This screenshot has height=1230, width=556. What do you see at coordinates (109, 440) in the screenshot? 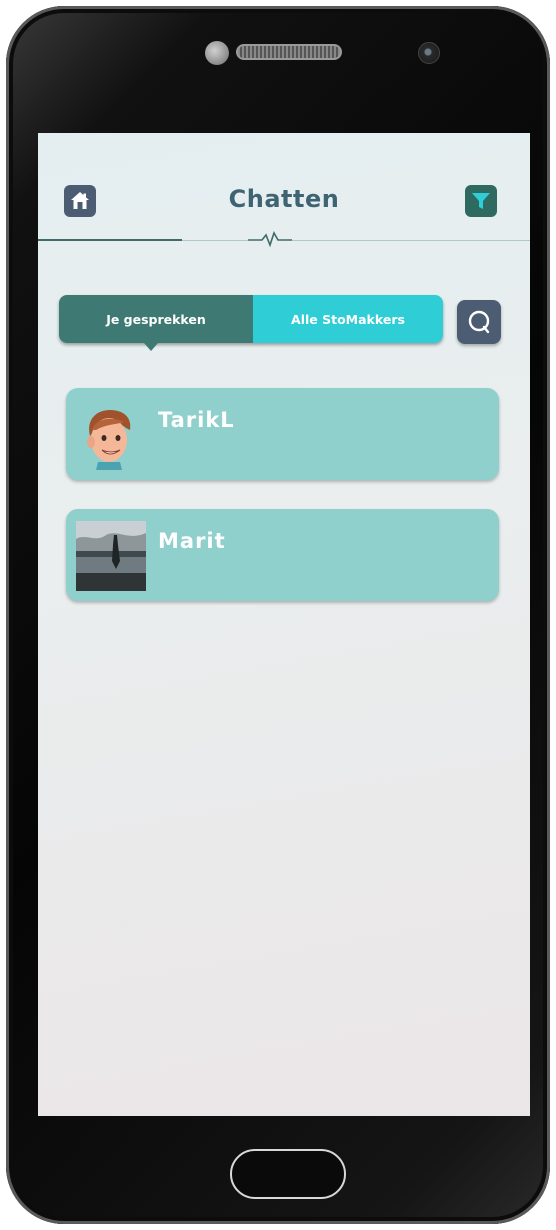
I see `cartoon-man-avatar` at bounding box center [109, 440].